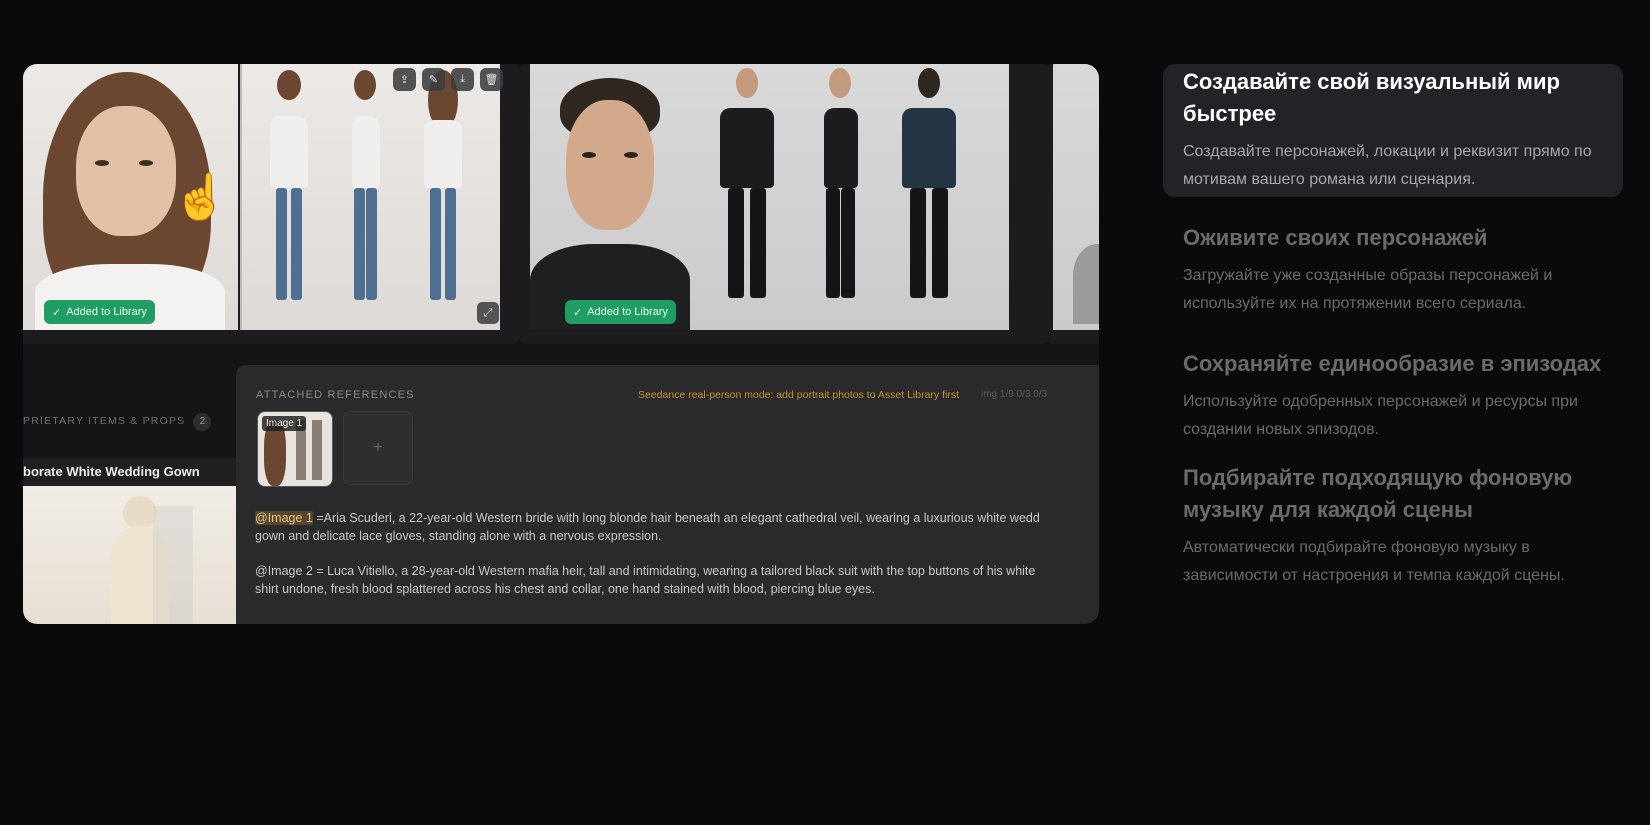 Image resolution: width=1650 pixels, height=825 pixels. I want to click on reference-counts: img 1/9 0/3 0/3, so click(1014, 394).